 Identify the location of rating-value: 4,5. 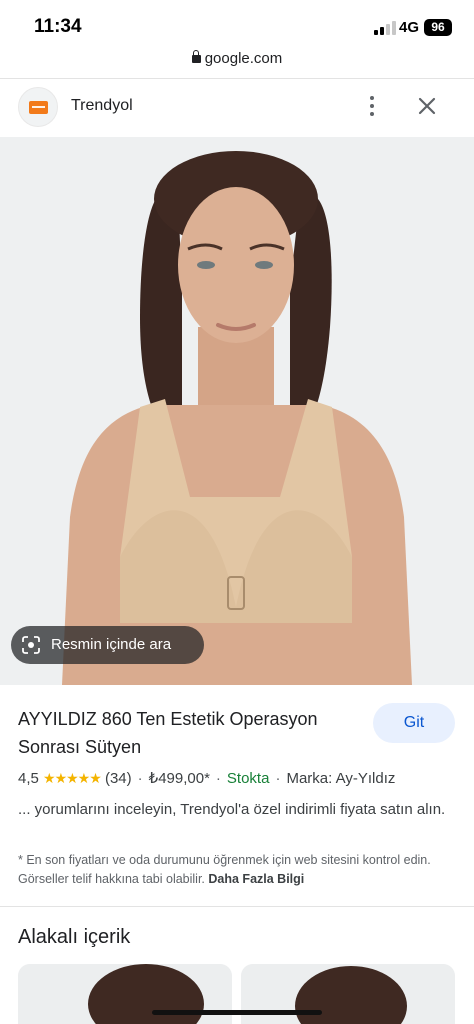
(28, 778).